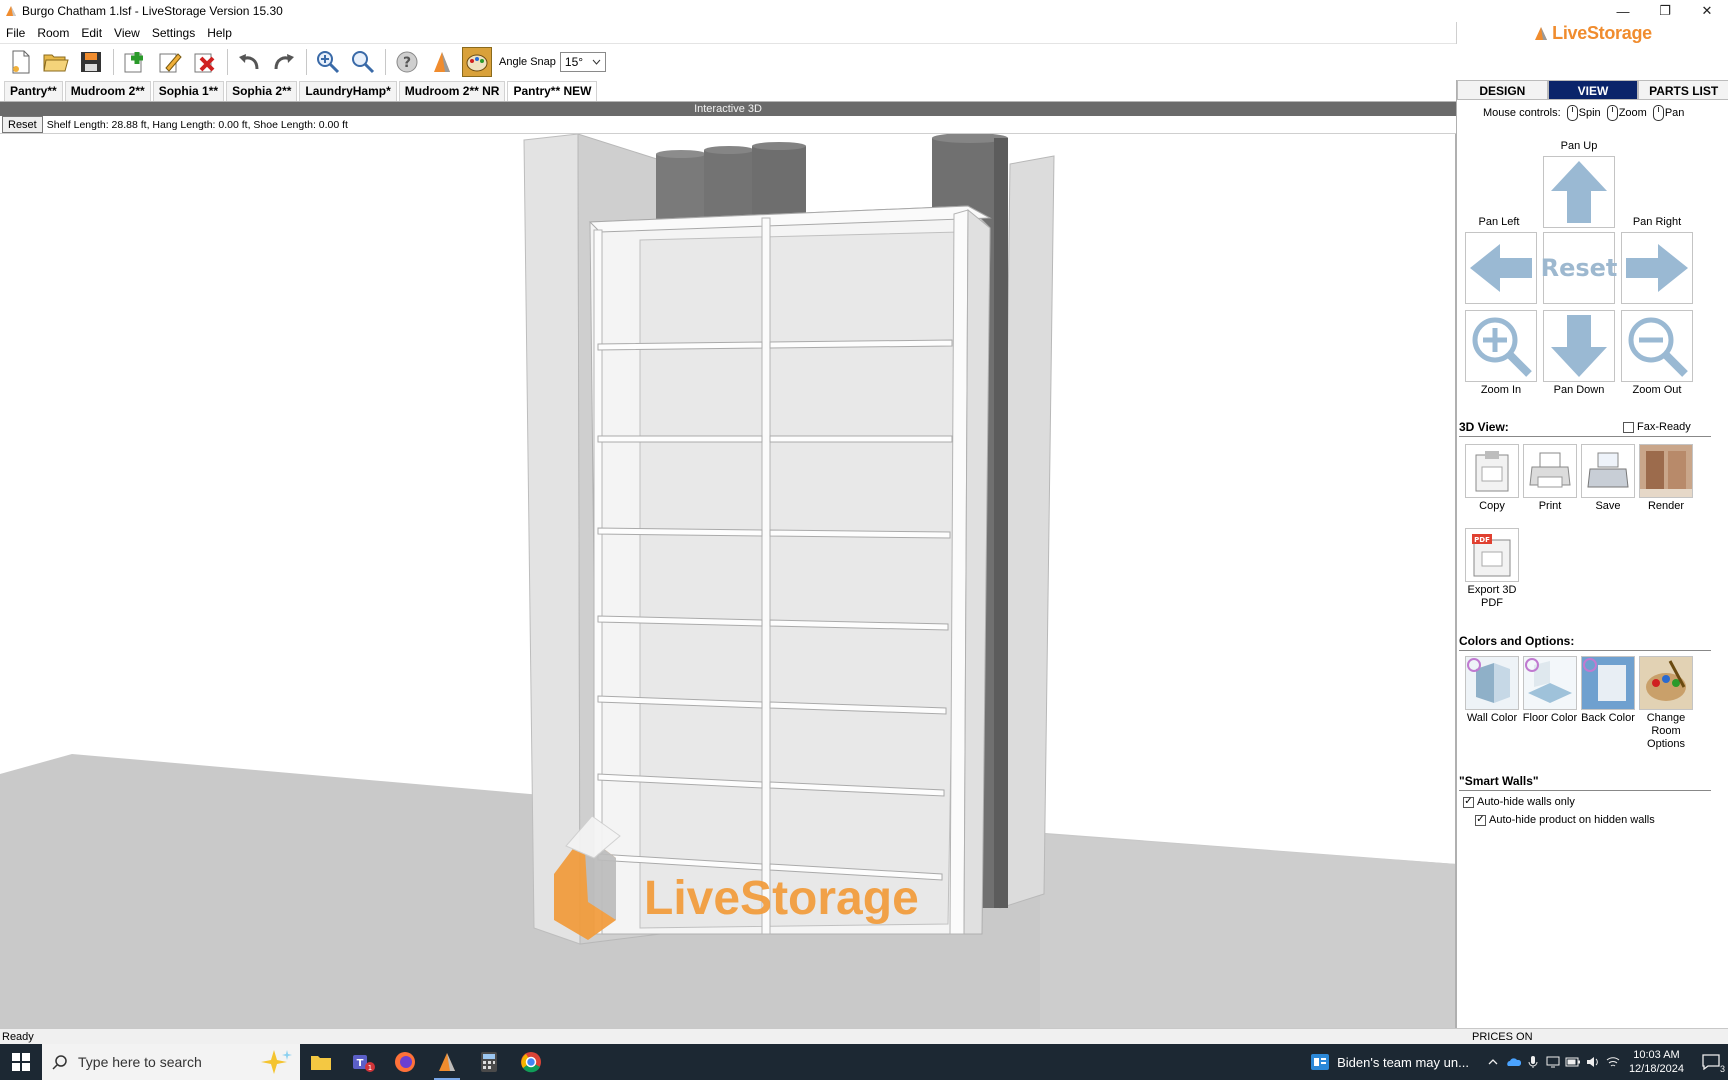  Describe the element at coordinates (1492, 471) in the screenshot. I see `copy-button` at that location.